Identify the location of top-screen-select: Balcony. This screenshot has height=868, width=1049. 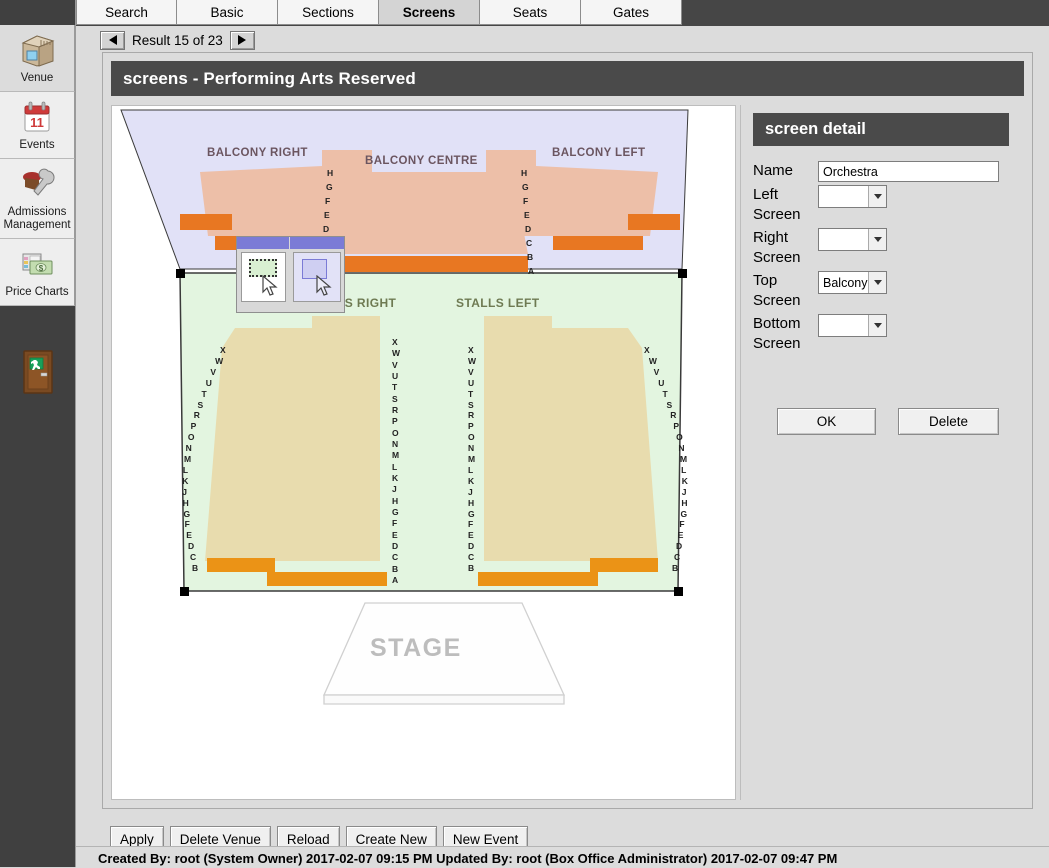
(852, 282).